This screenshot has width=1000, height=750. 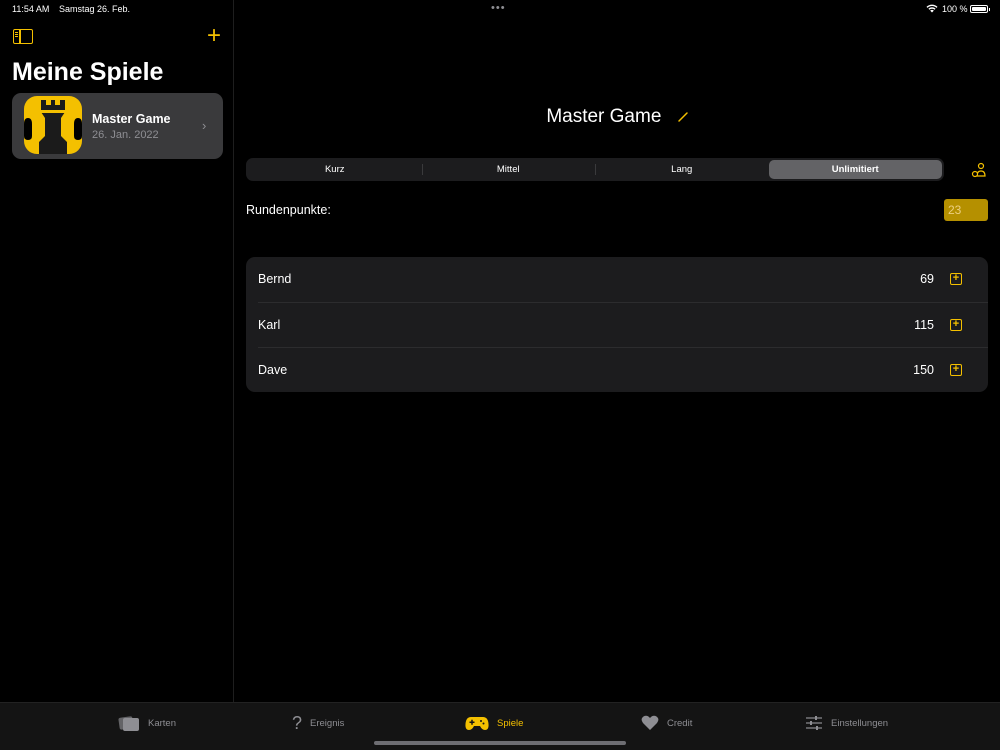 I want to click on segment-unlimitiert: Unlimitiert, so click(x=855, y=169).